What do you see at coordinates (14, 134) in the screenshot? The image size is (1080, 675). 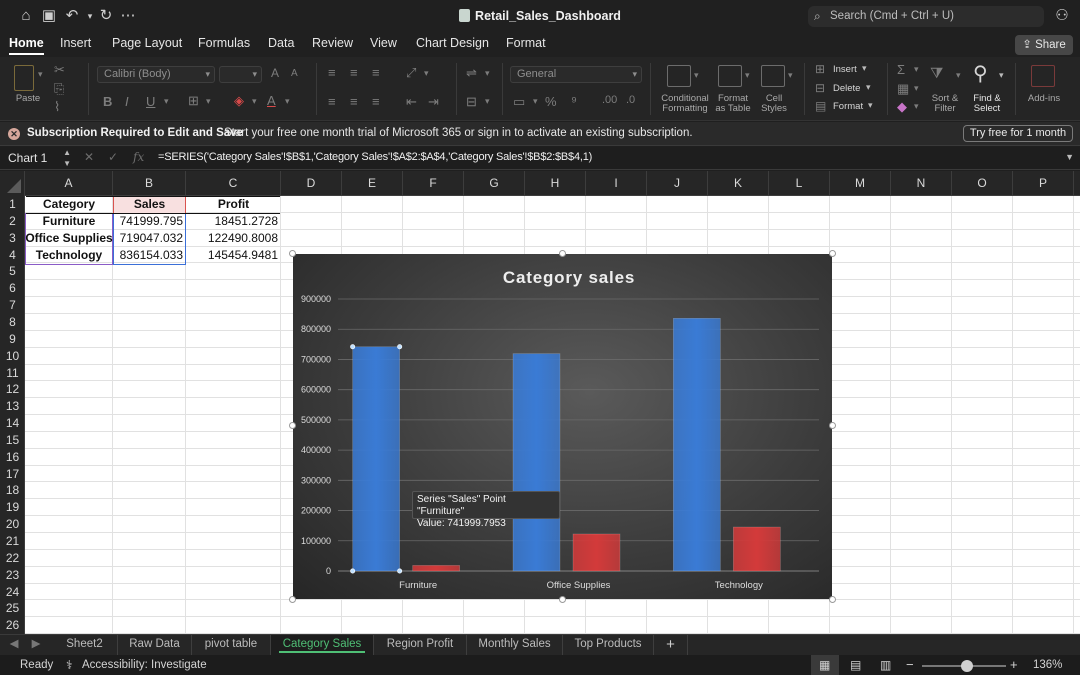 I see `close-circle-icon: ✕` at bounding box center [14, 134].